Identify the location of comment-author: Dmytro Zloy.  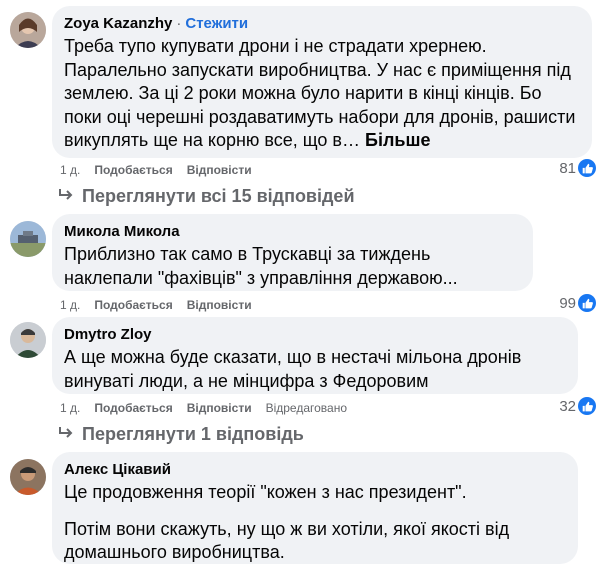
(315, 334).